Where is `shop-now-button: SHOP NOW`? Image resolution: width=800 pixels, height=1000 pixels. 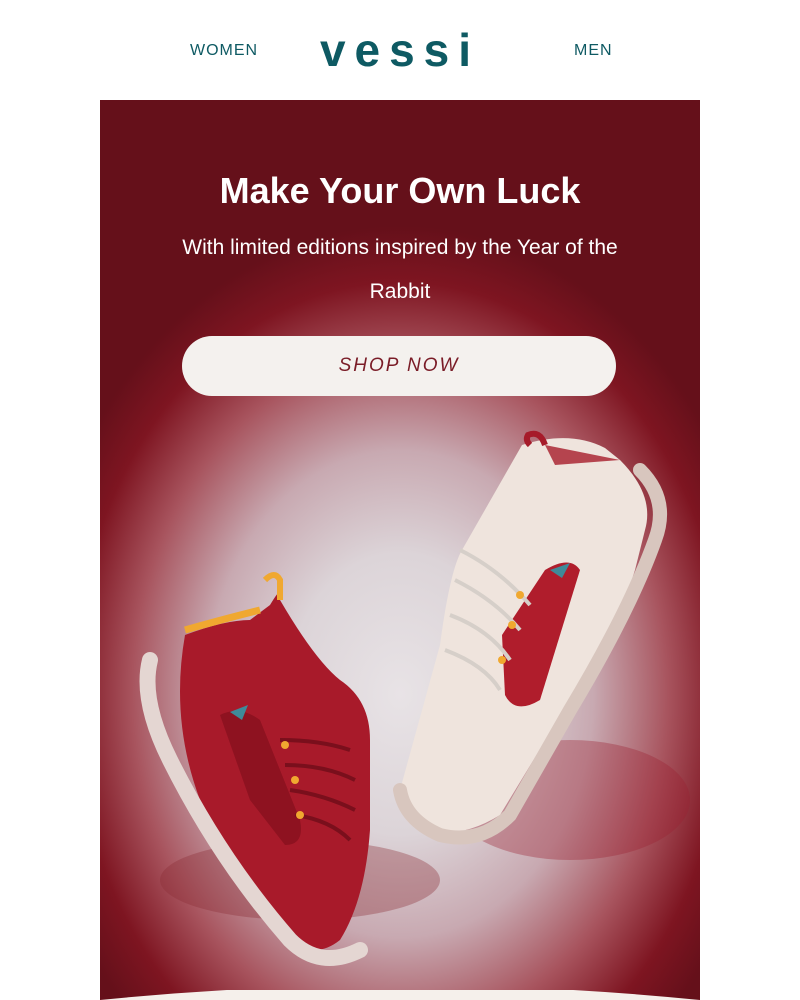 shop-now-button: SHOP NOW is located at coordinates (399, 366).